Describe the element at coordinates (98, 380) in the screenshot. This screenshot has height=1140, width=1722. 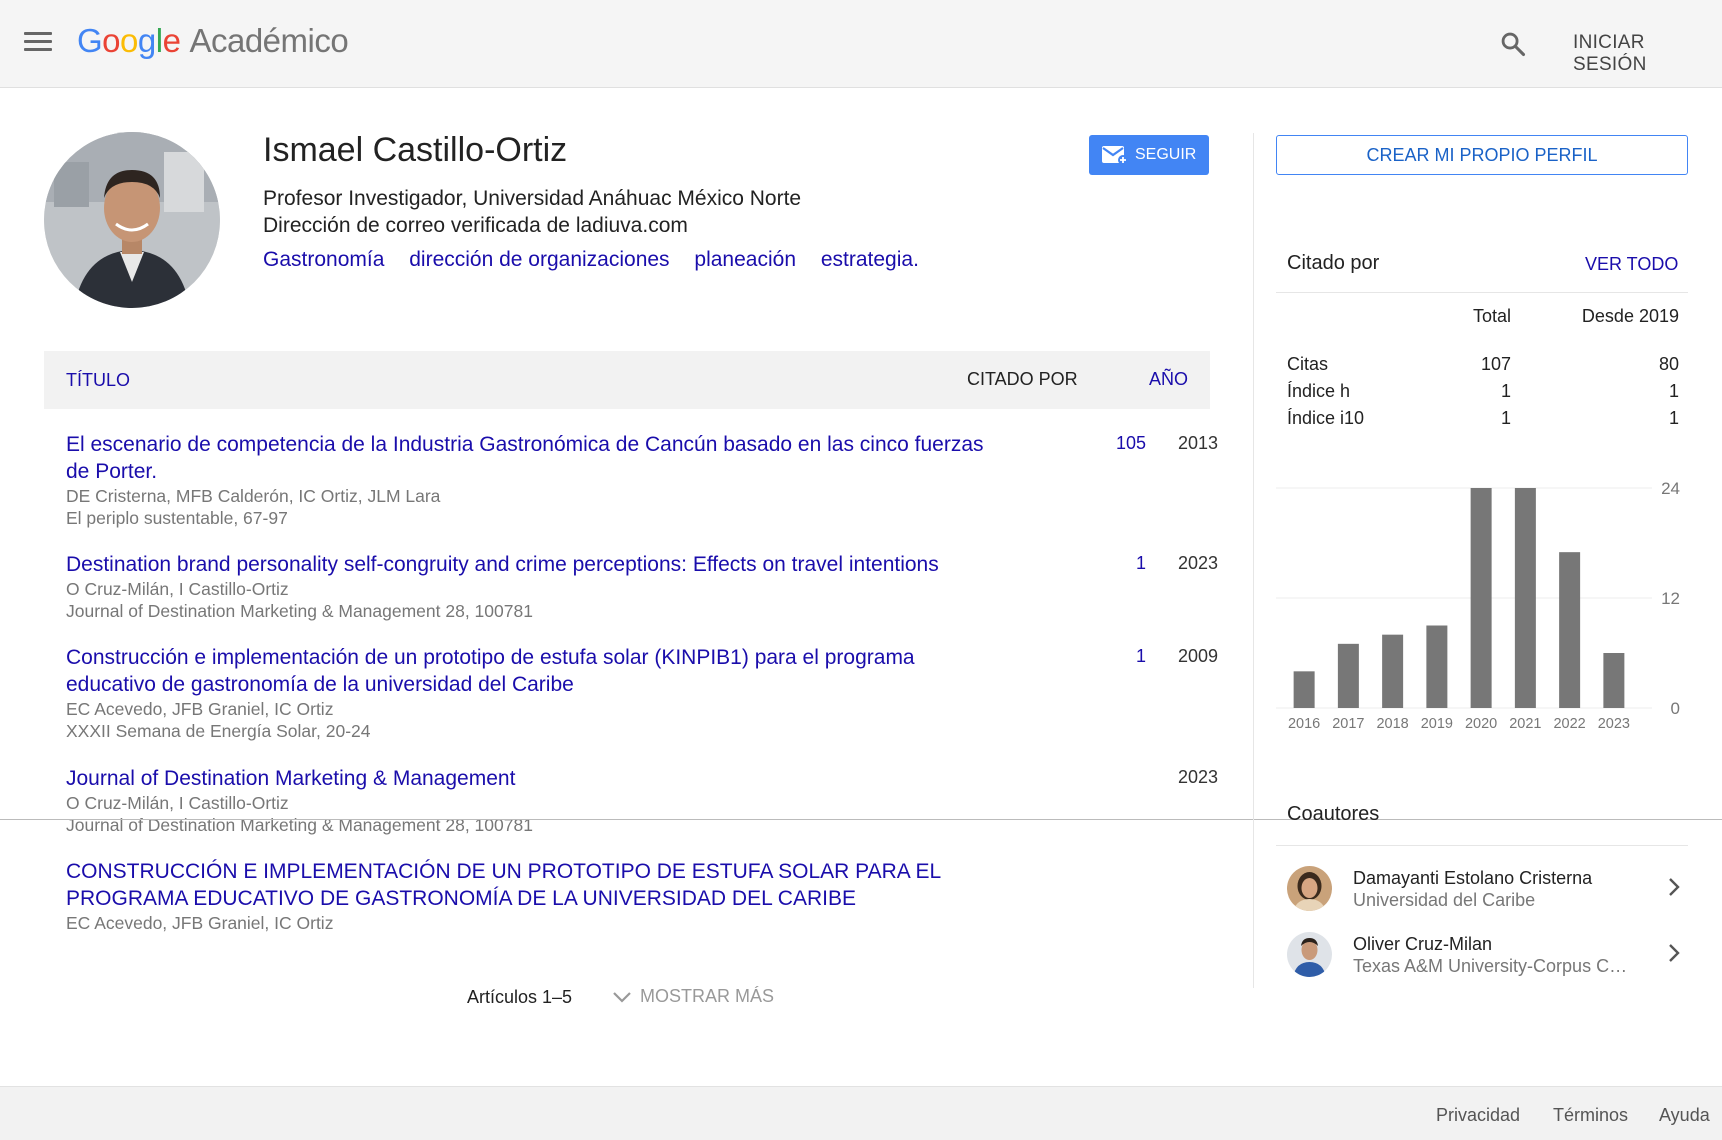
I see `sort-by-title: TÍTULO` at that location.